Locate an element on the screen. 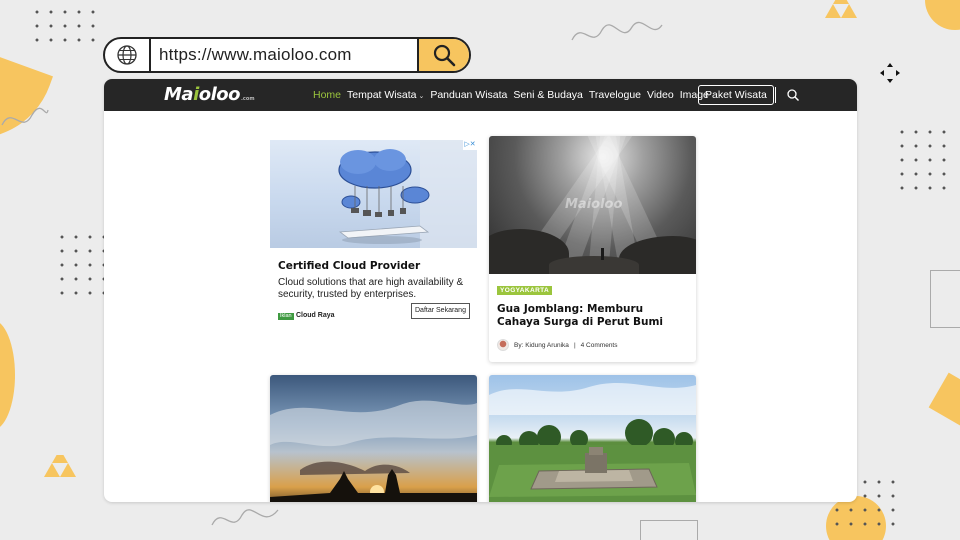  nav-item-home: Home is located at coordinates (327, 95).